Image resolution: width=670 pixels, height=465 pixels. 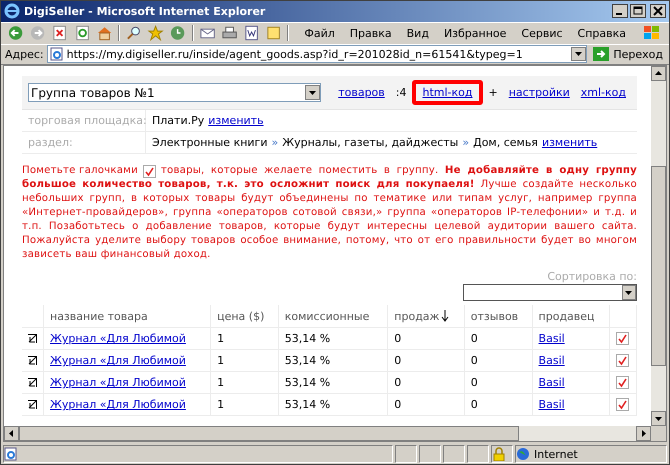 I want to click on count-text: :4, so click(x=401, y=93).